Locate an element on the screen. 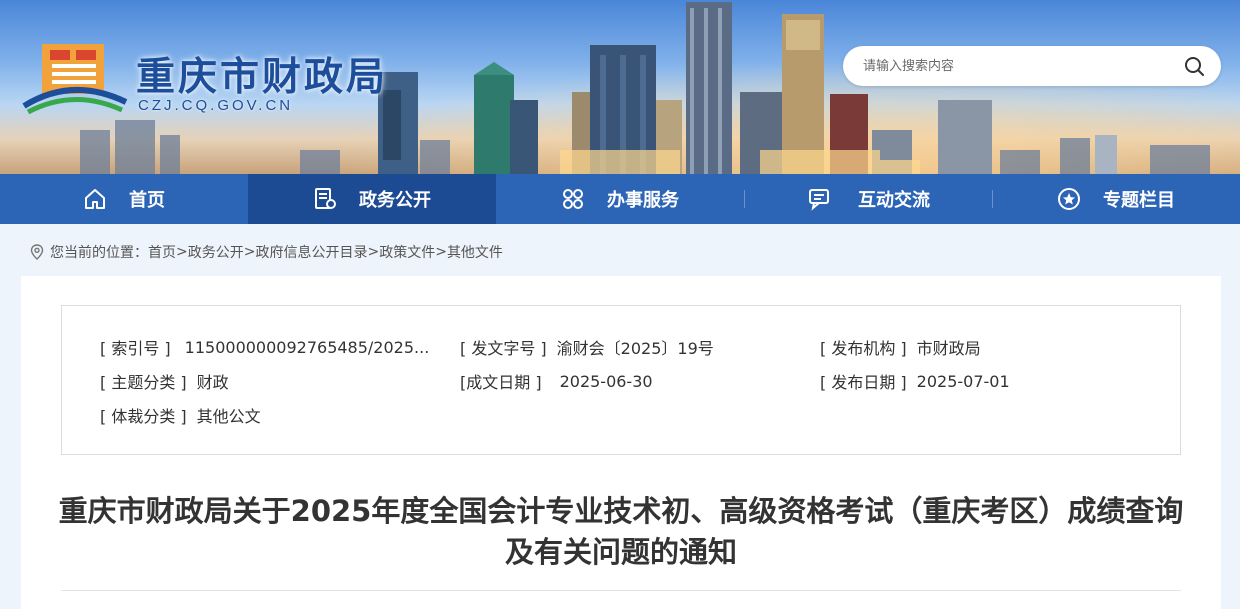  meta-label: [ 索引号 ] is located at coordinates (135, 348).